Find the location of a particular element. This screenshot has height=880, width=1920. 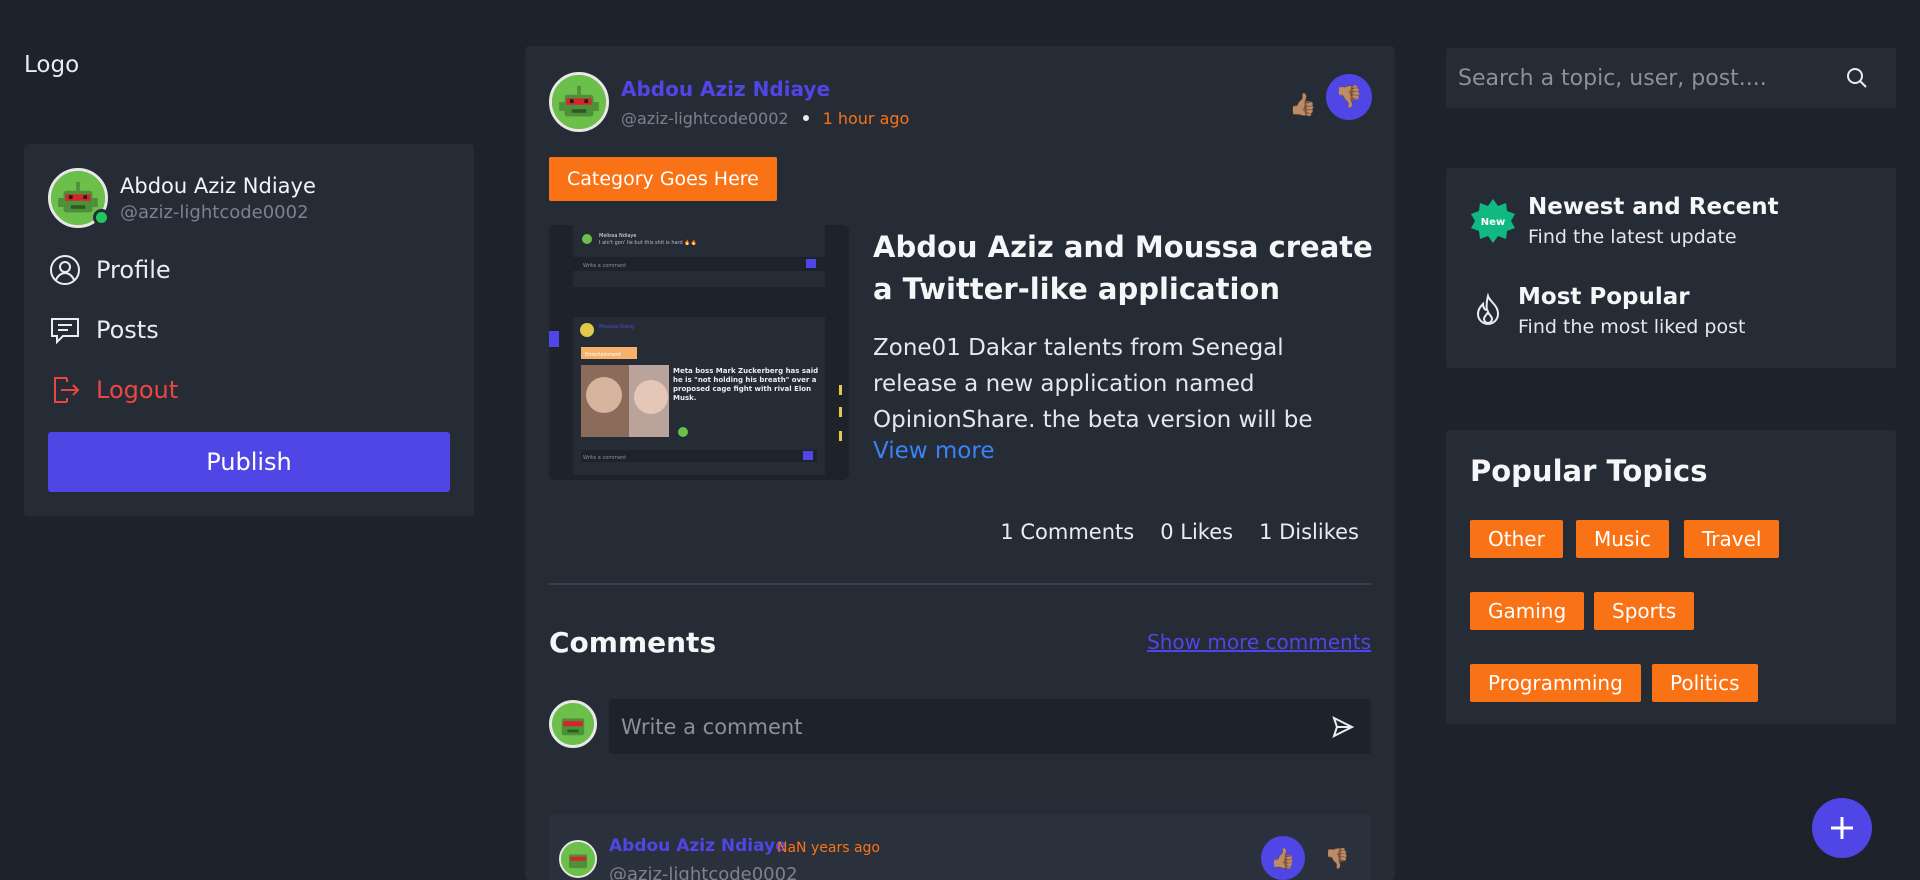

plus-icon is located at coordinates (1842, 828).